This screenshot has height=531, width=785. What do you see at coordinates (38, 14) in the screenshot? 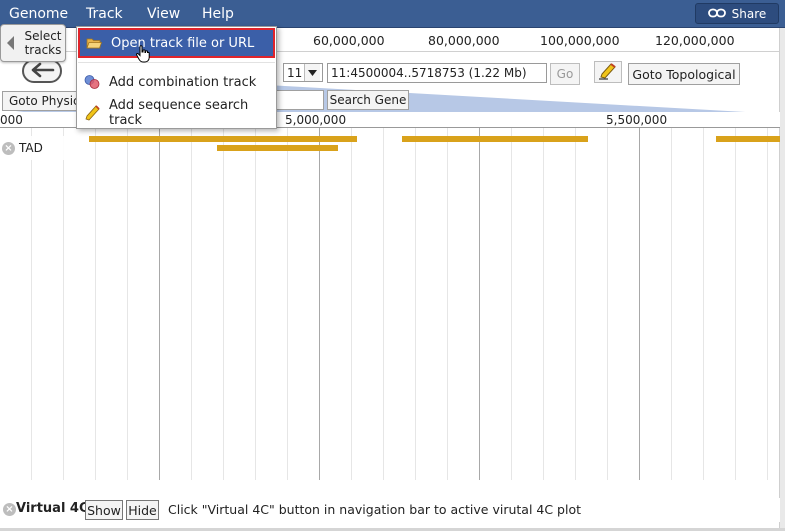
I see `menu-genome: Genome` at bounding box center [38, 14].